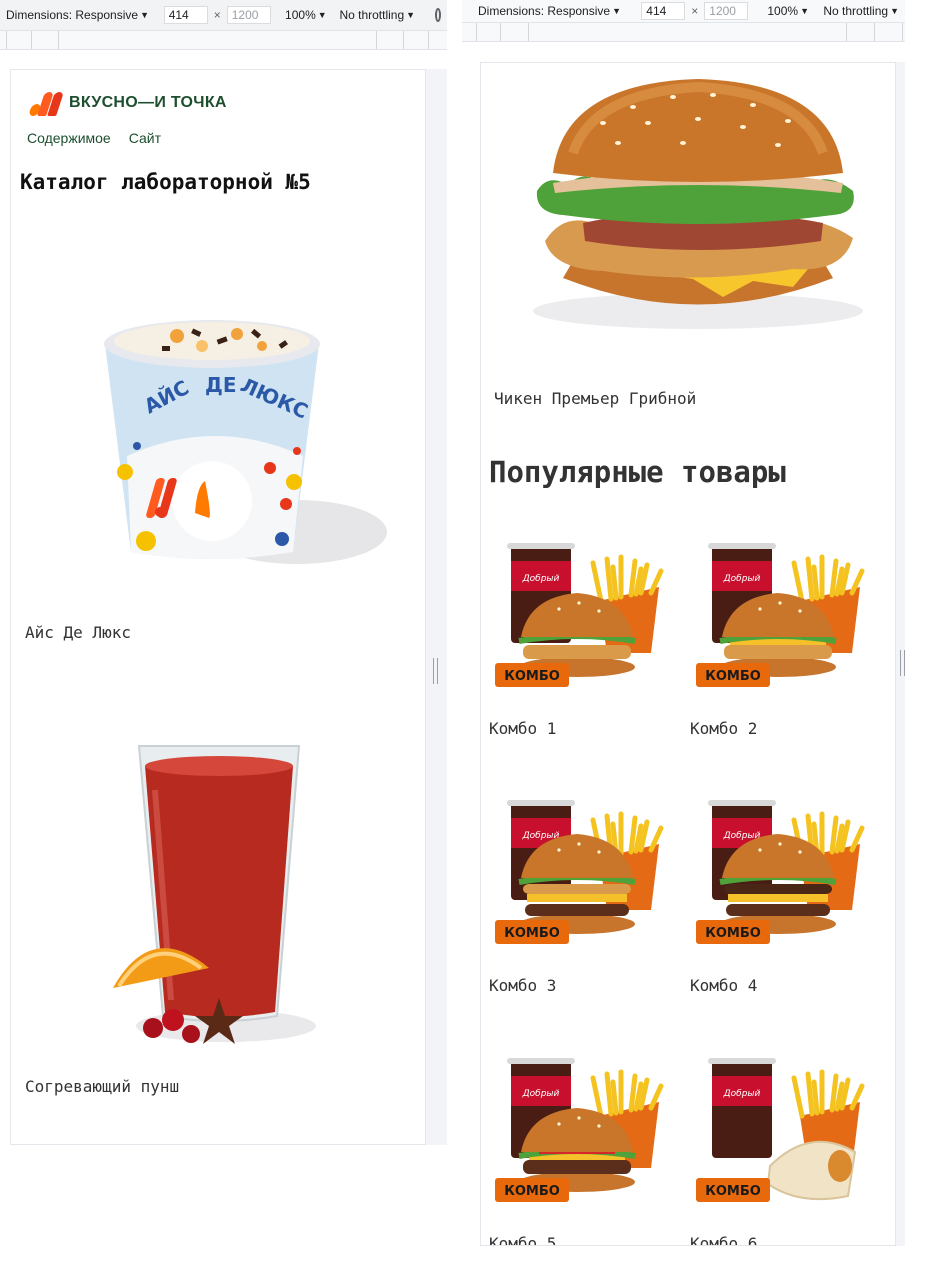 This screenshot has width=929, height=1262. Describe the element at coordinates (436, 607) in the screenshot. I see `viewport-gutter` at that location.